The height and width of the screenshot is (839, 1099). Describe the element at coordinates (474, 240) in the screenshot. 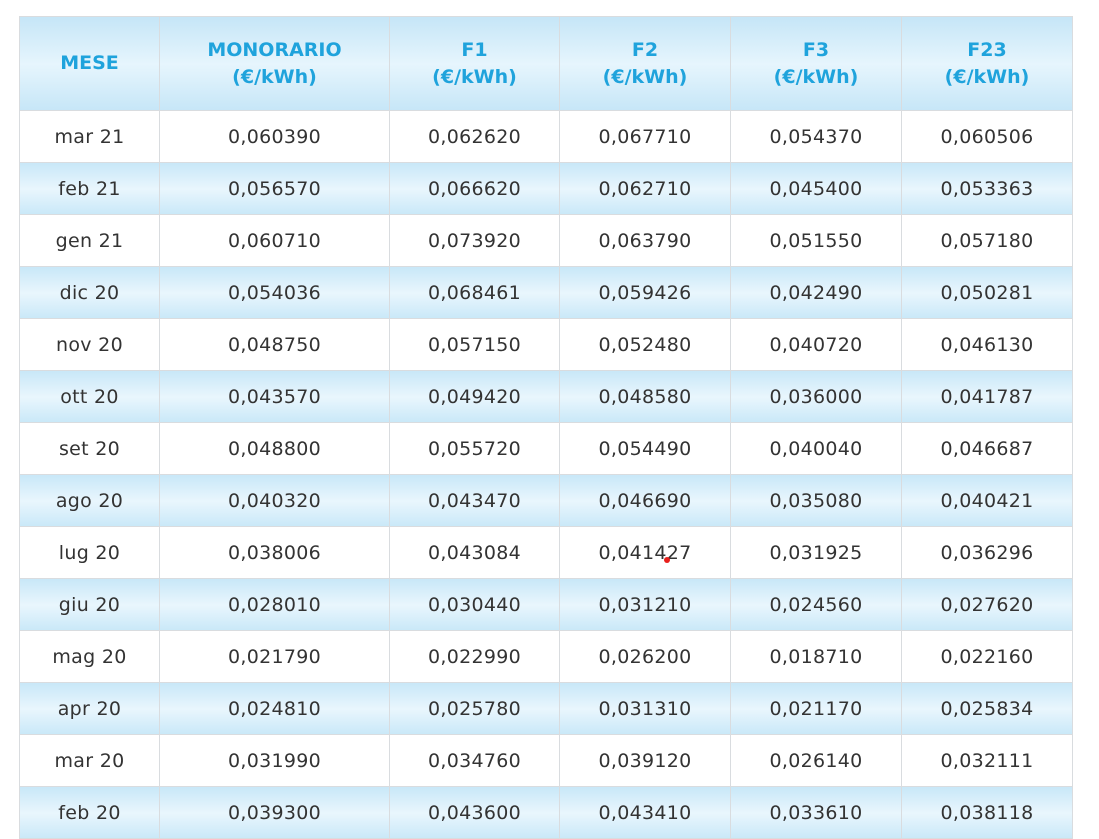

I see `f1-cell: 0,073920` at that location.